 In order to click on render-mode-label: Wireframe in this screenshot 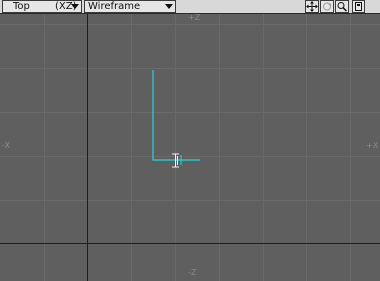, I will do `click(114, 6)`.